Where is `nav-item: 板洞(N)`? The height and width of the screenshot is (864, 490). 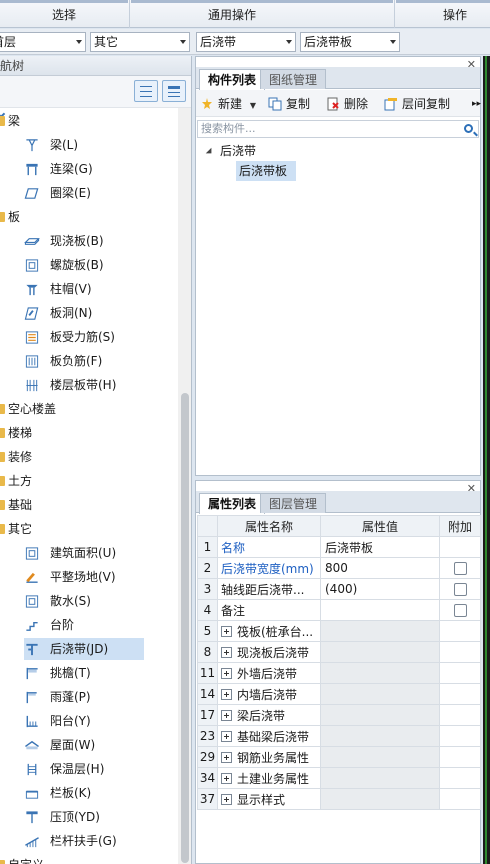 nav-item: 板洞(N) is located at coordinates (84, 313).